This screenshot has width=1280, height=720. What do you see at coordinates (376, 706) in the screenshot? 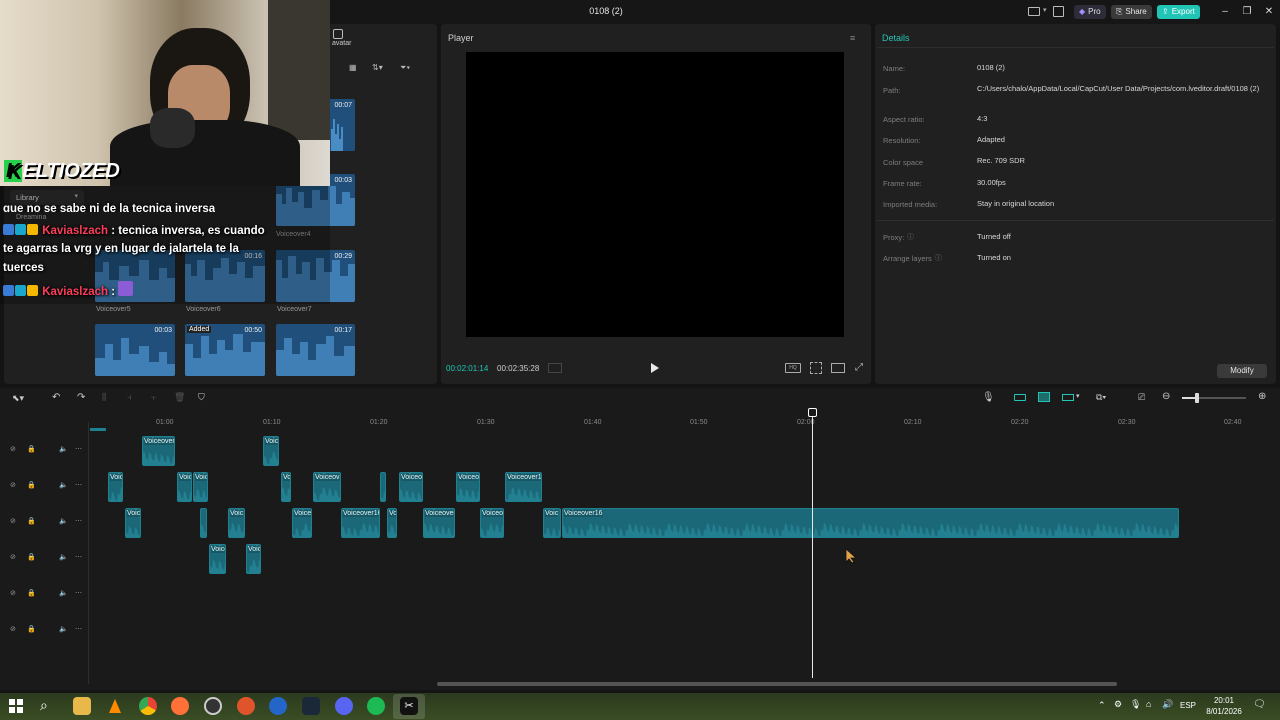
I see `spotify-icon` at bounding box center [376, 706].